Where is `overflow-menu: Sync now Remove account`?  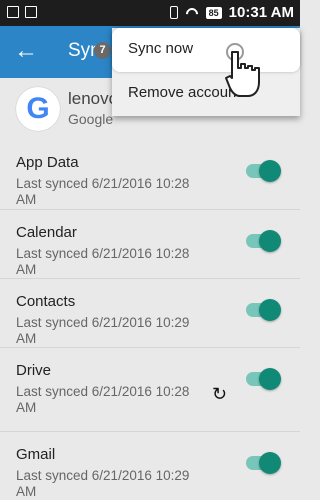 overflow-menu: Sync now Remove account is located at coordinates (206, 72).